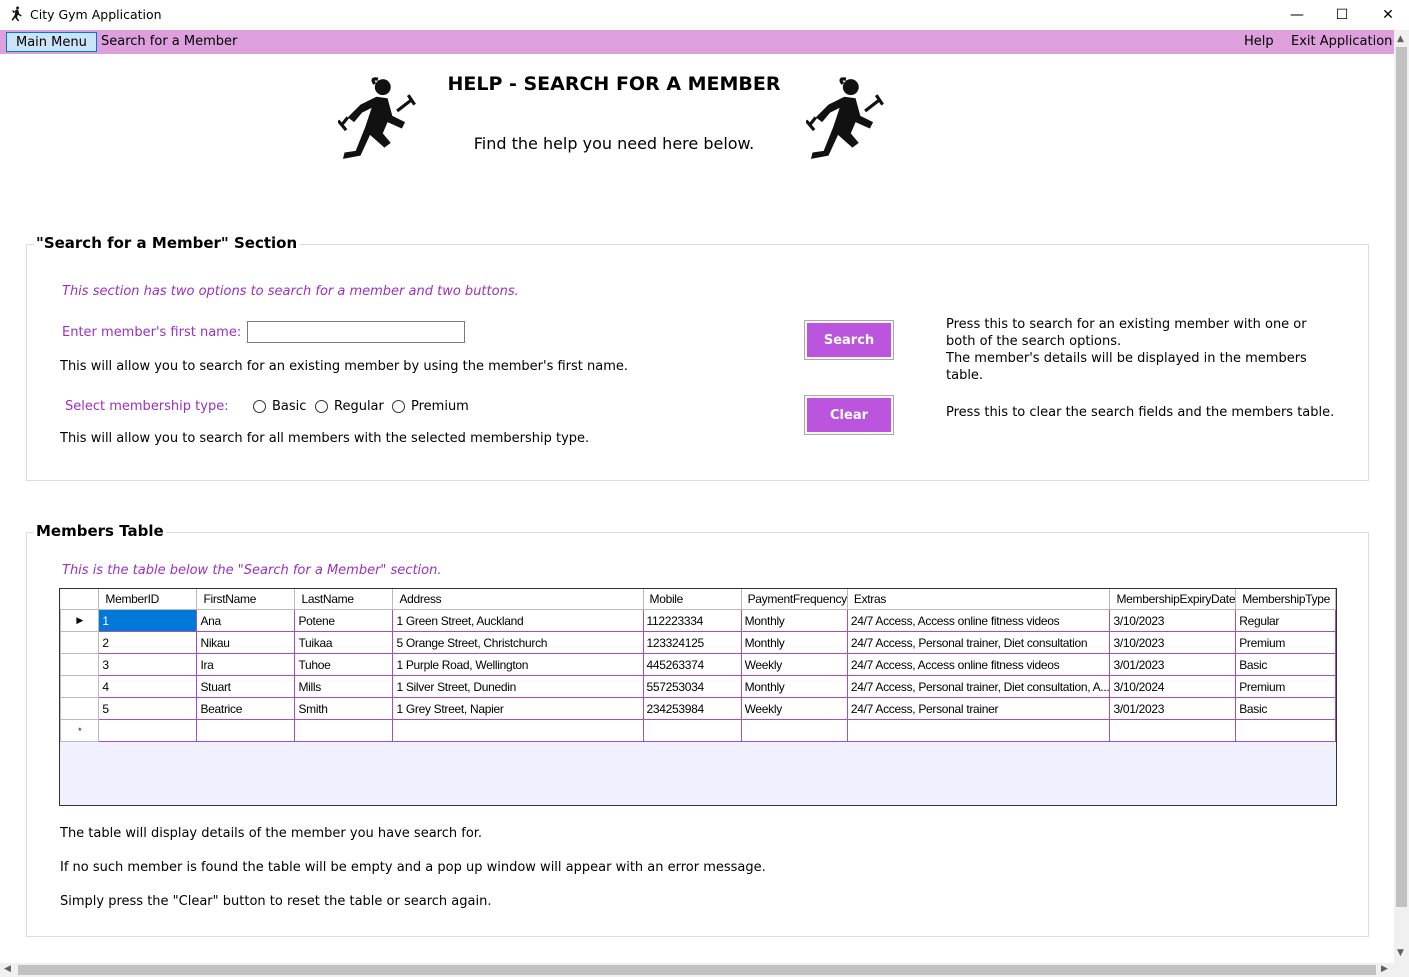 This screenshot has height=977, width=1409. What do you see at coordinates (518, 664) in the screenshot?
I see `table-cell: 1 Purple Road, Wellington` at bounding box center [518, 664].